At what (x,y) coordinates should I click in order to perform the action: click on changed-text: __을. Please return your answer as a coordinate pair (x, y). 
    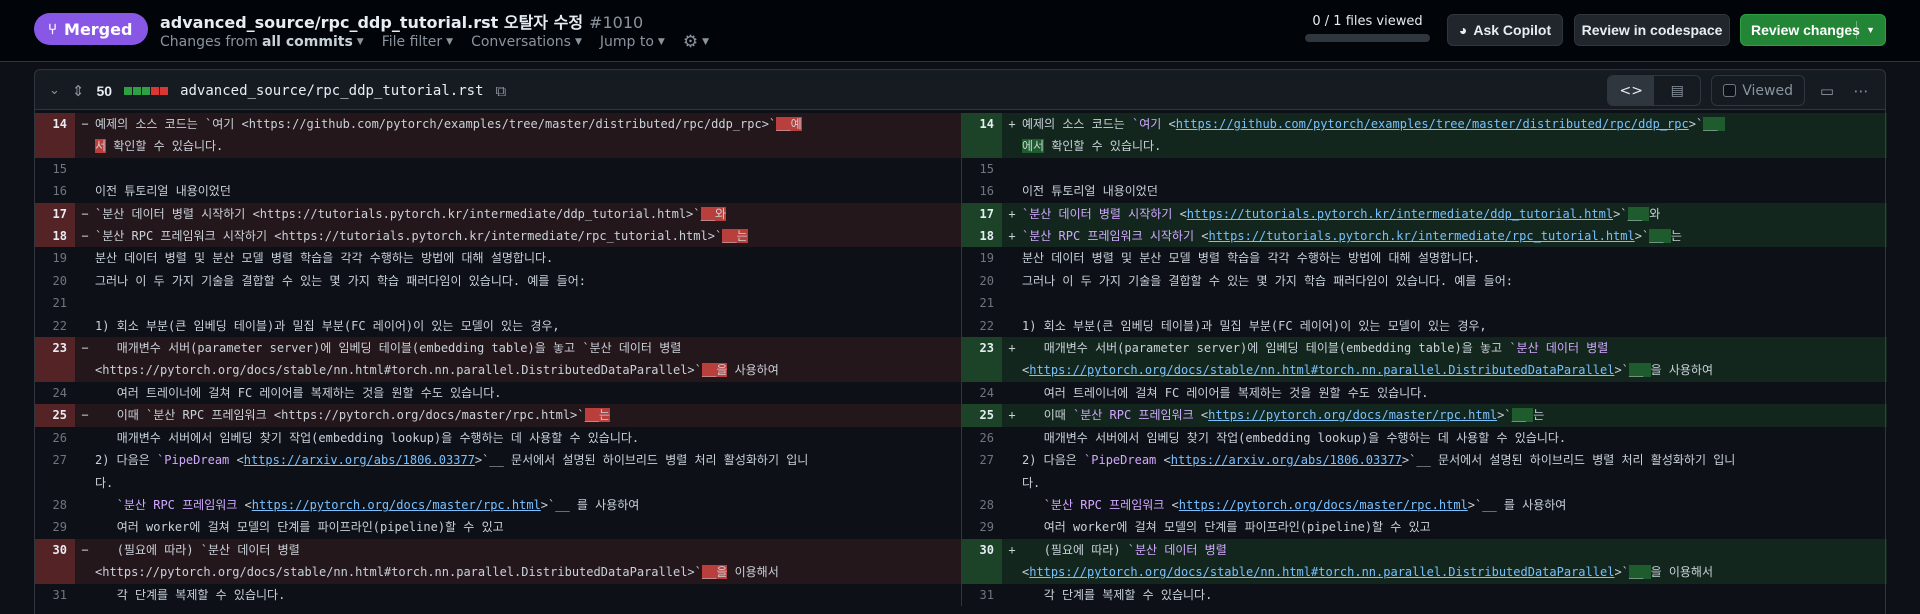
    Looking at the image, I should click on (714, 572).